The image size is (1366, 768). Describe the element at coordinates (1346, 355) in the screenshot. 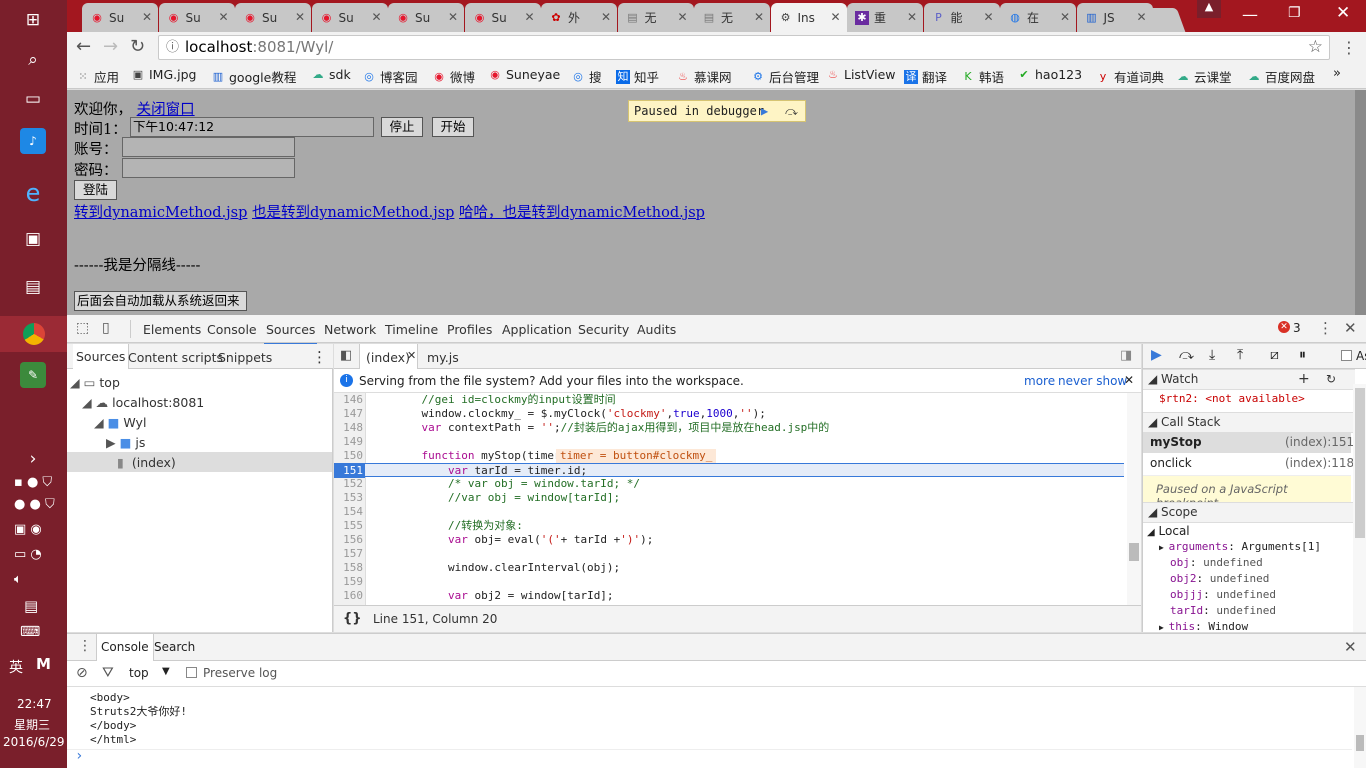

I see `async-checkbox` at that location.